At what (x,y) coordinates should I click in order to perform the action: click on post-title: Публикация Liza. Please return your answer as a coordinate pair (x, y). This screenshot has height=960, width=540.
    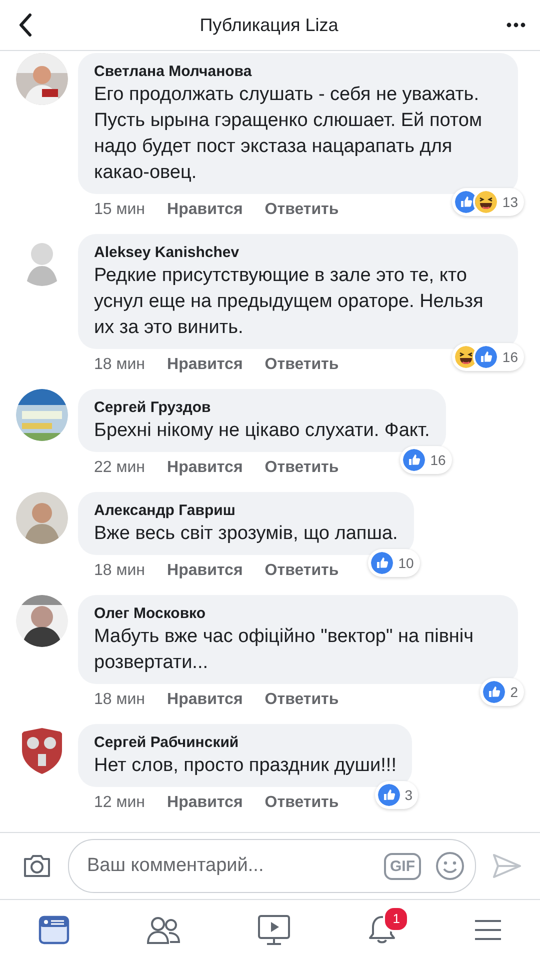
    Looking at the image, I should click on (269, 25).